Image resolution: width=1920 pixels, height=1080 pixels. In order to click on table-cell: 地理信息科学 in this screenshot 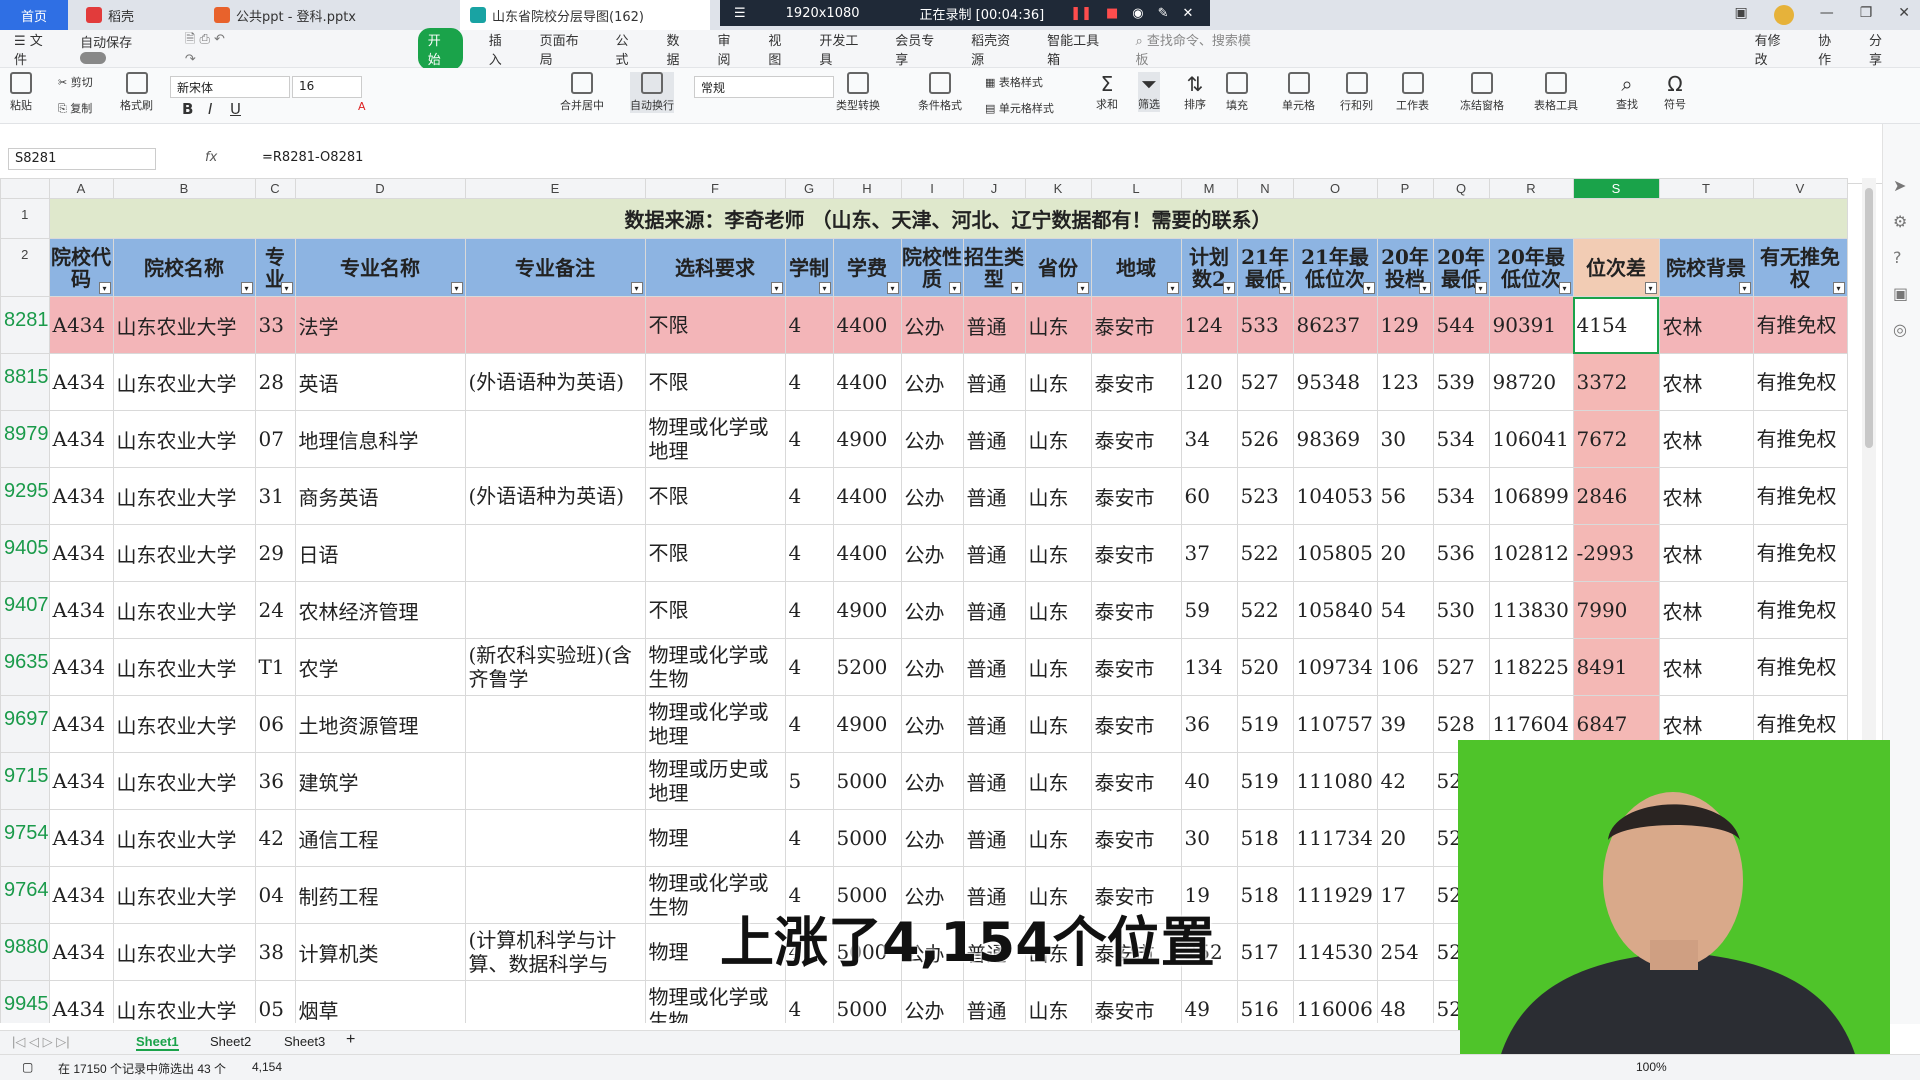, I will do `click(380, 439)`.